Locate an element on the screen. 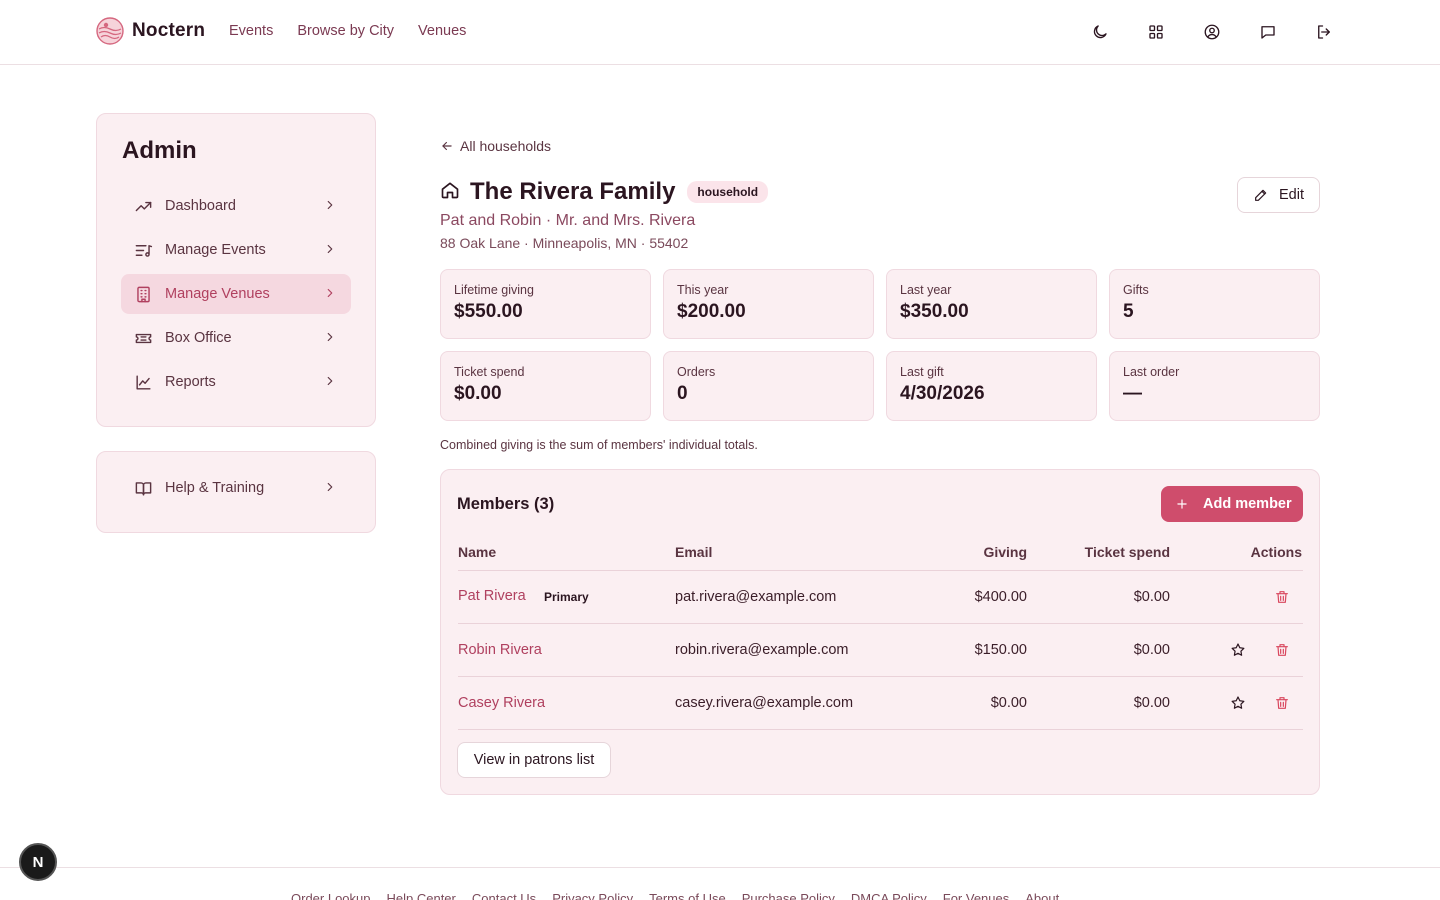 The image size is (1440, 900). footer-link-terms-of-use: Terms of Use is located at coordinates (687, 895).